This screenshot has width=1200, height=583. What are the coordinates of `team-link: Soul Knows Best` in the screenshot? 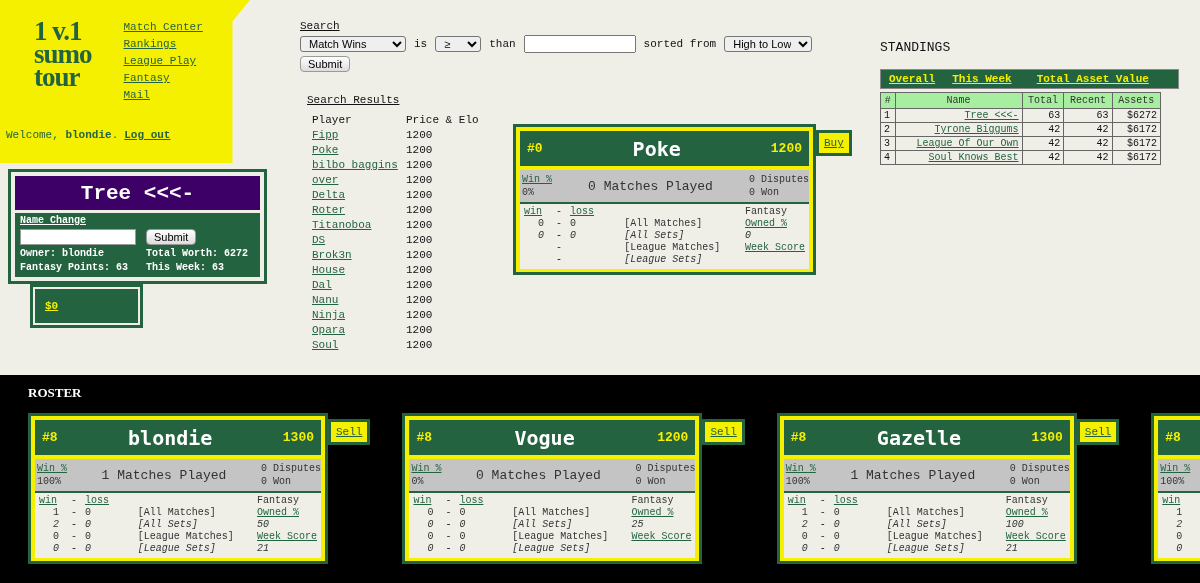 It's located at (973, 157).